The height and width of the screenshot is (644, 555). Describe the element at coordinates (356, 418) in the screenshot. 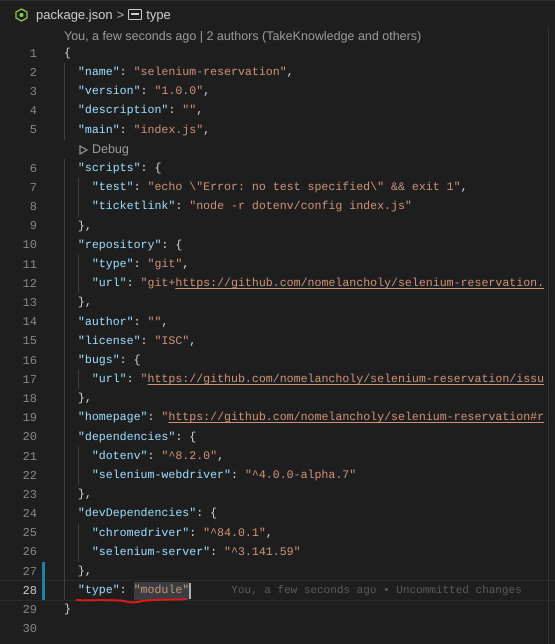

I see `url-link: https://github.com/nomelancholy/selenium-reservation#r` at that location.